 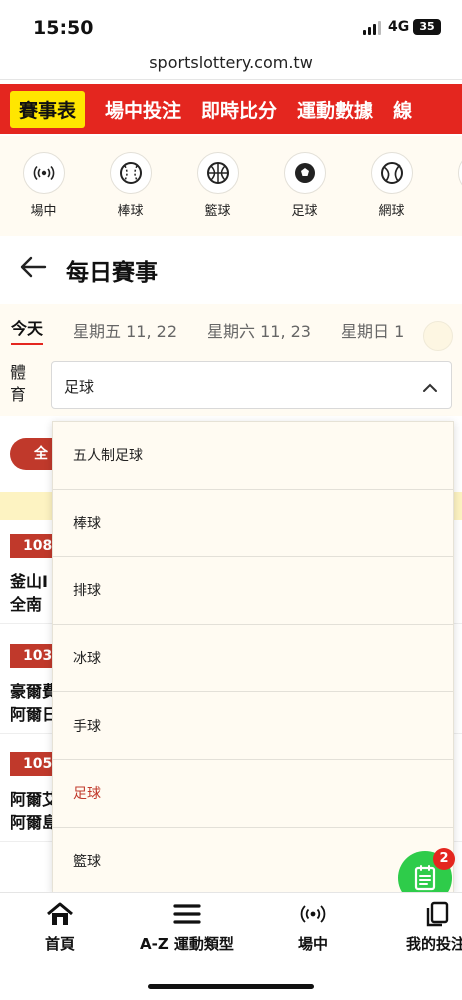 What do you see at coordinates (253, 860) in the screenshot?
I see `dropdown-option: 籃球` at bounding box center [253, 860].